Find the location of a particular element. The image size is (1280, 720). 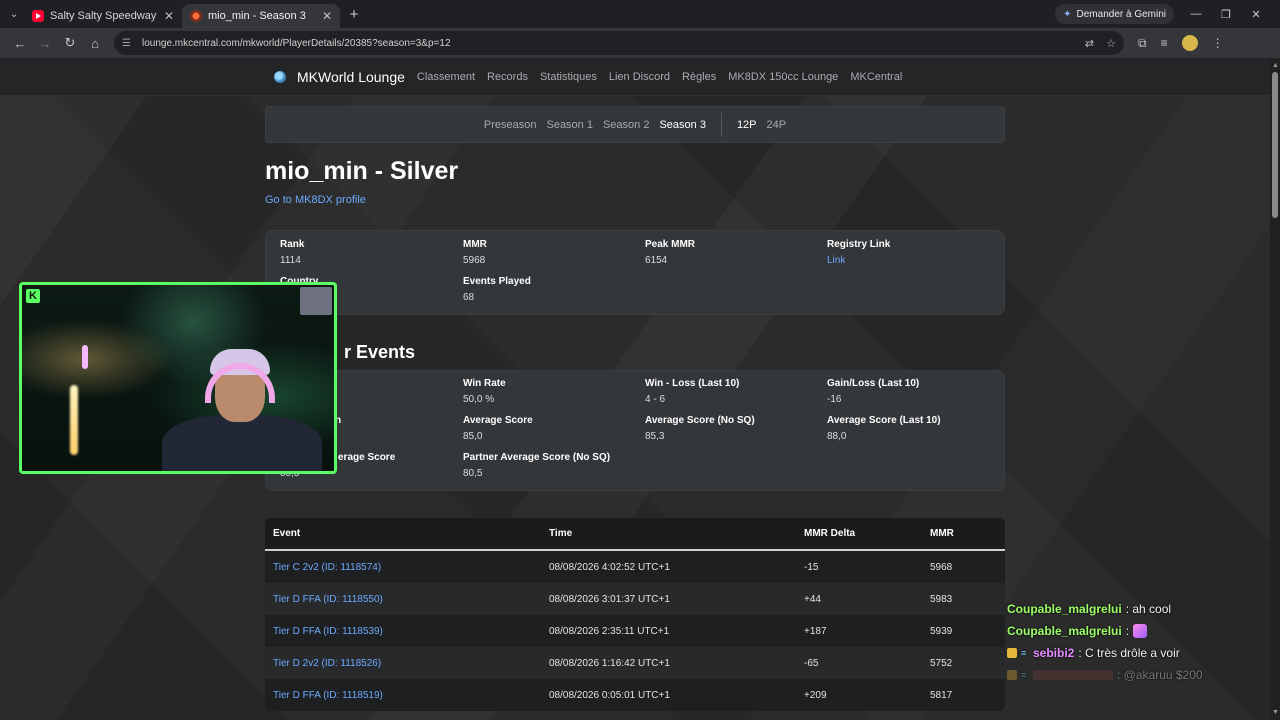

chat-text: : is located at coordinates (1127, 631).